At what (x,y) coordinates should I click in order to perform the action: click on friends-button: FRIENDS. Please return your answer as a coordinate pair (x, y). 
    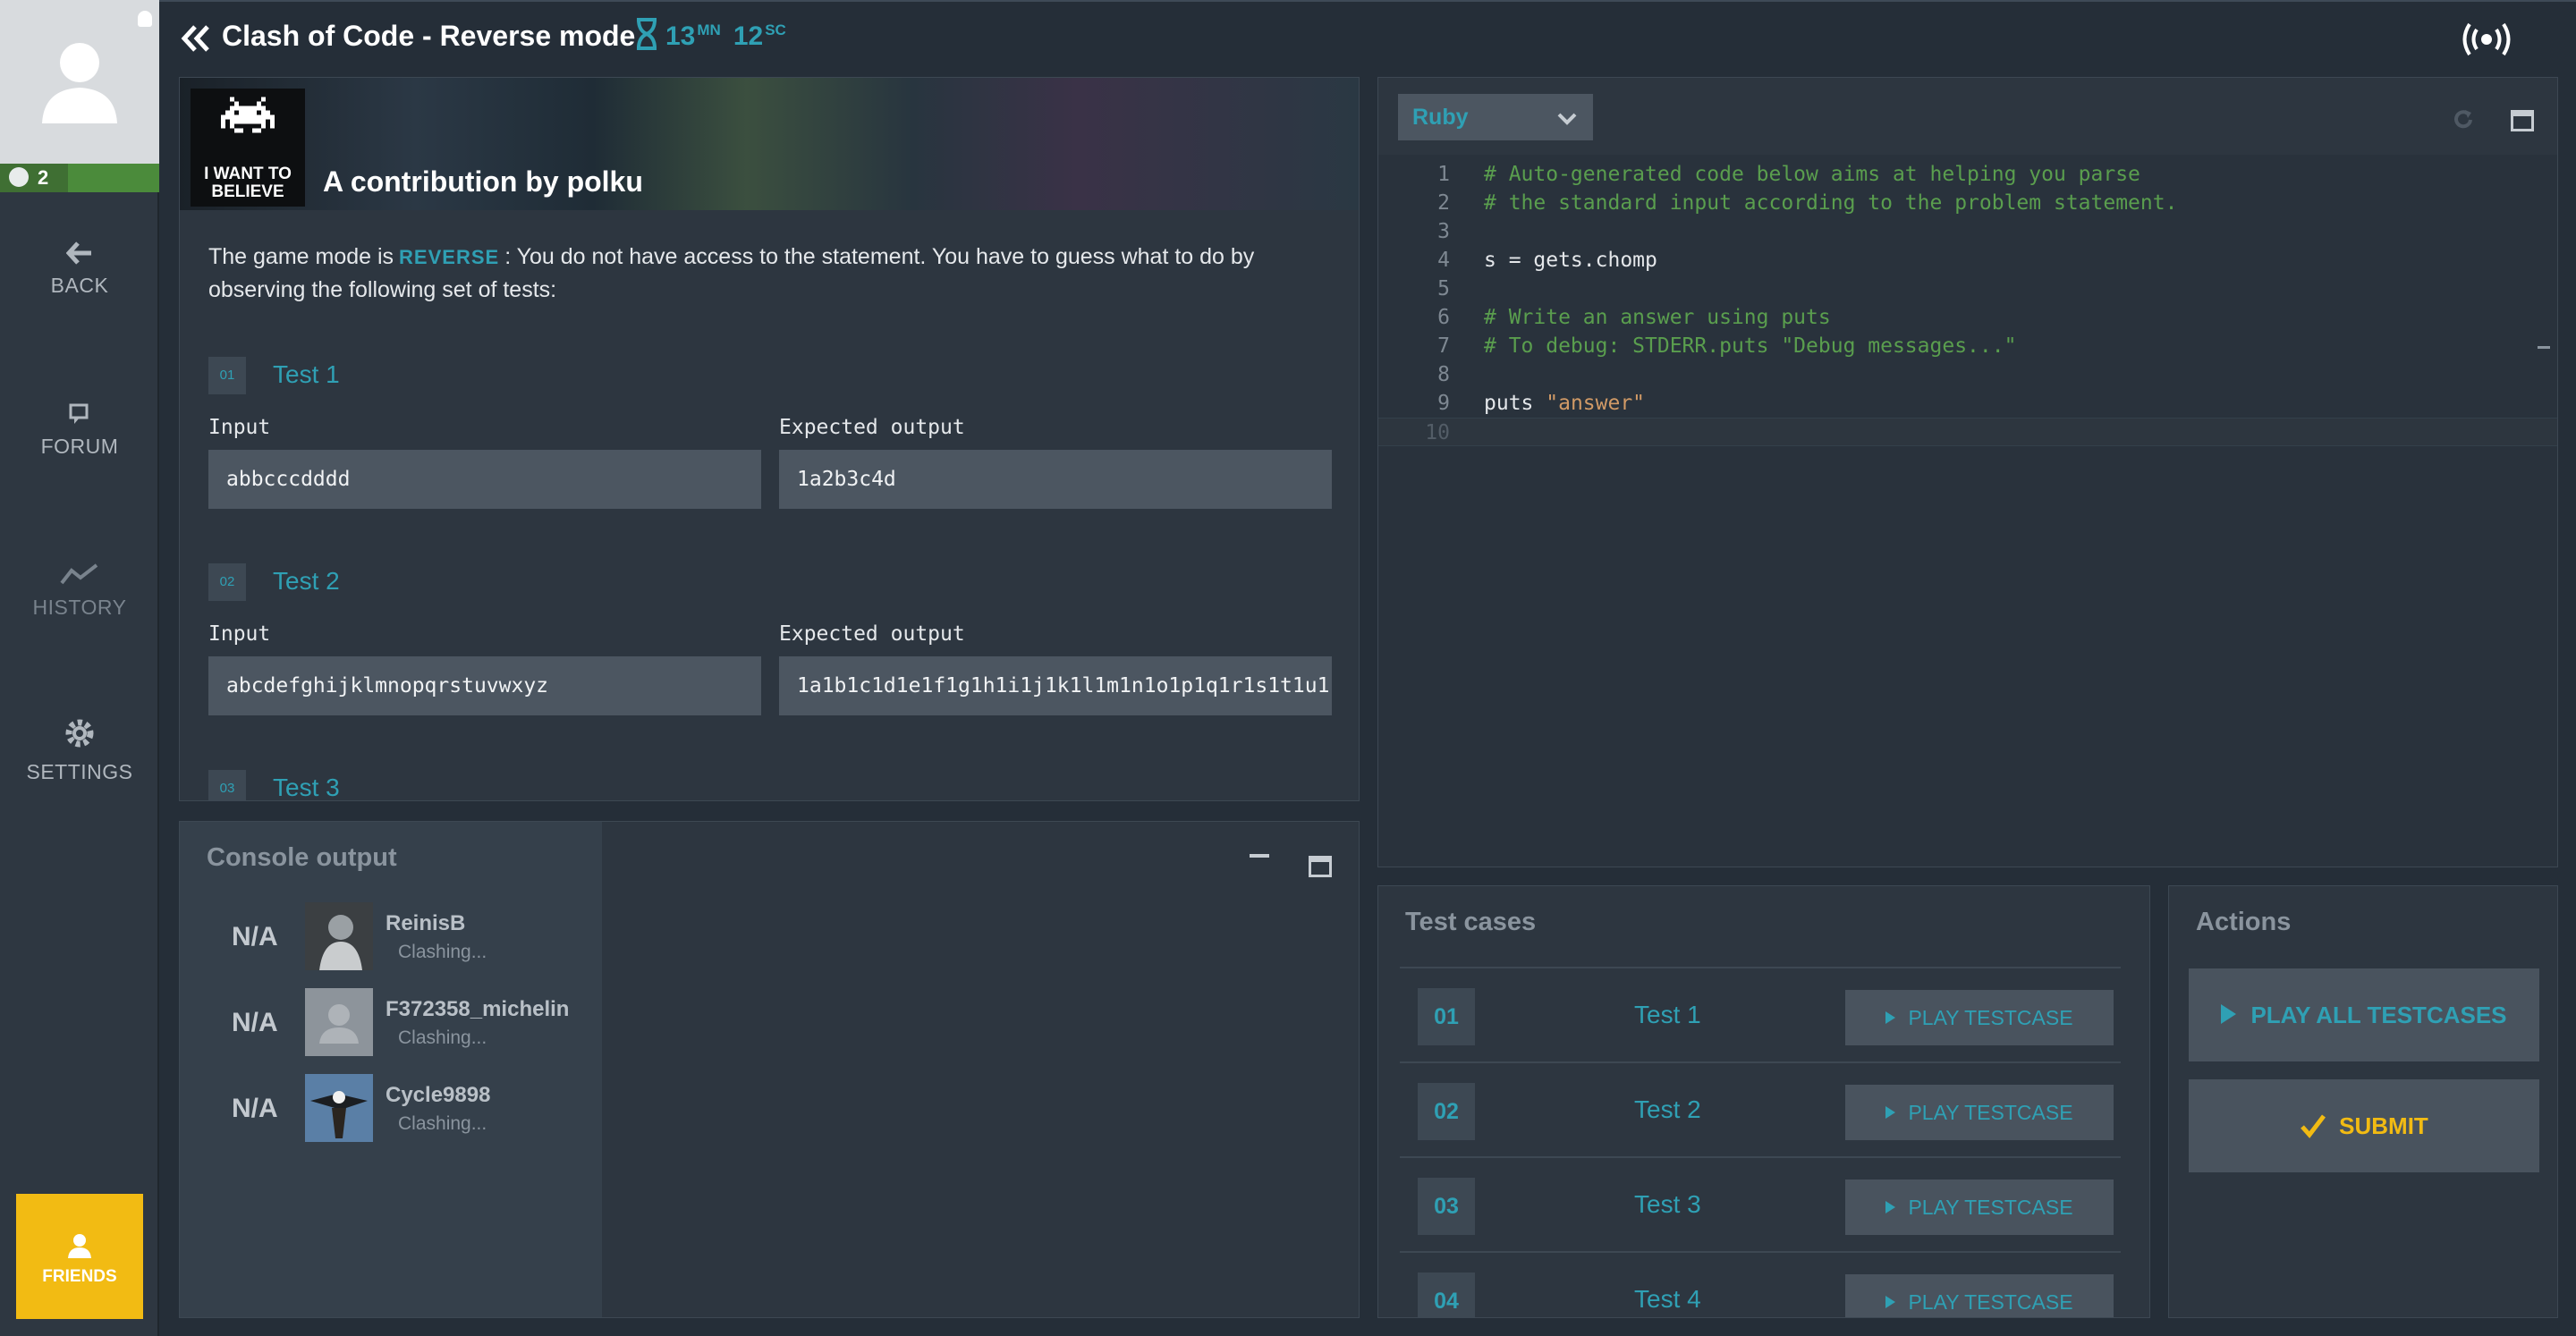
    Looking at the image, I should click on (79, 1256).